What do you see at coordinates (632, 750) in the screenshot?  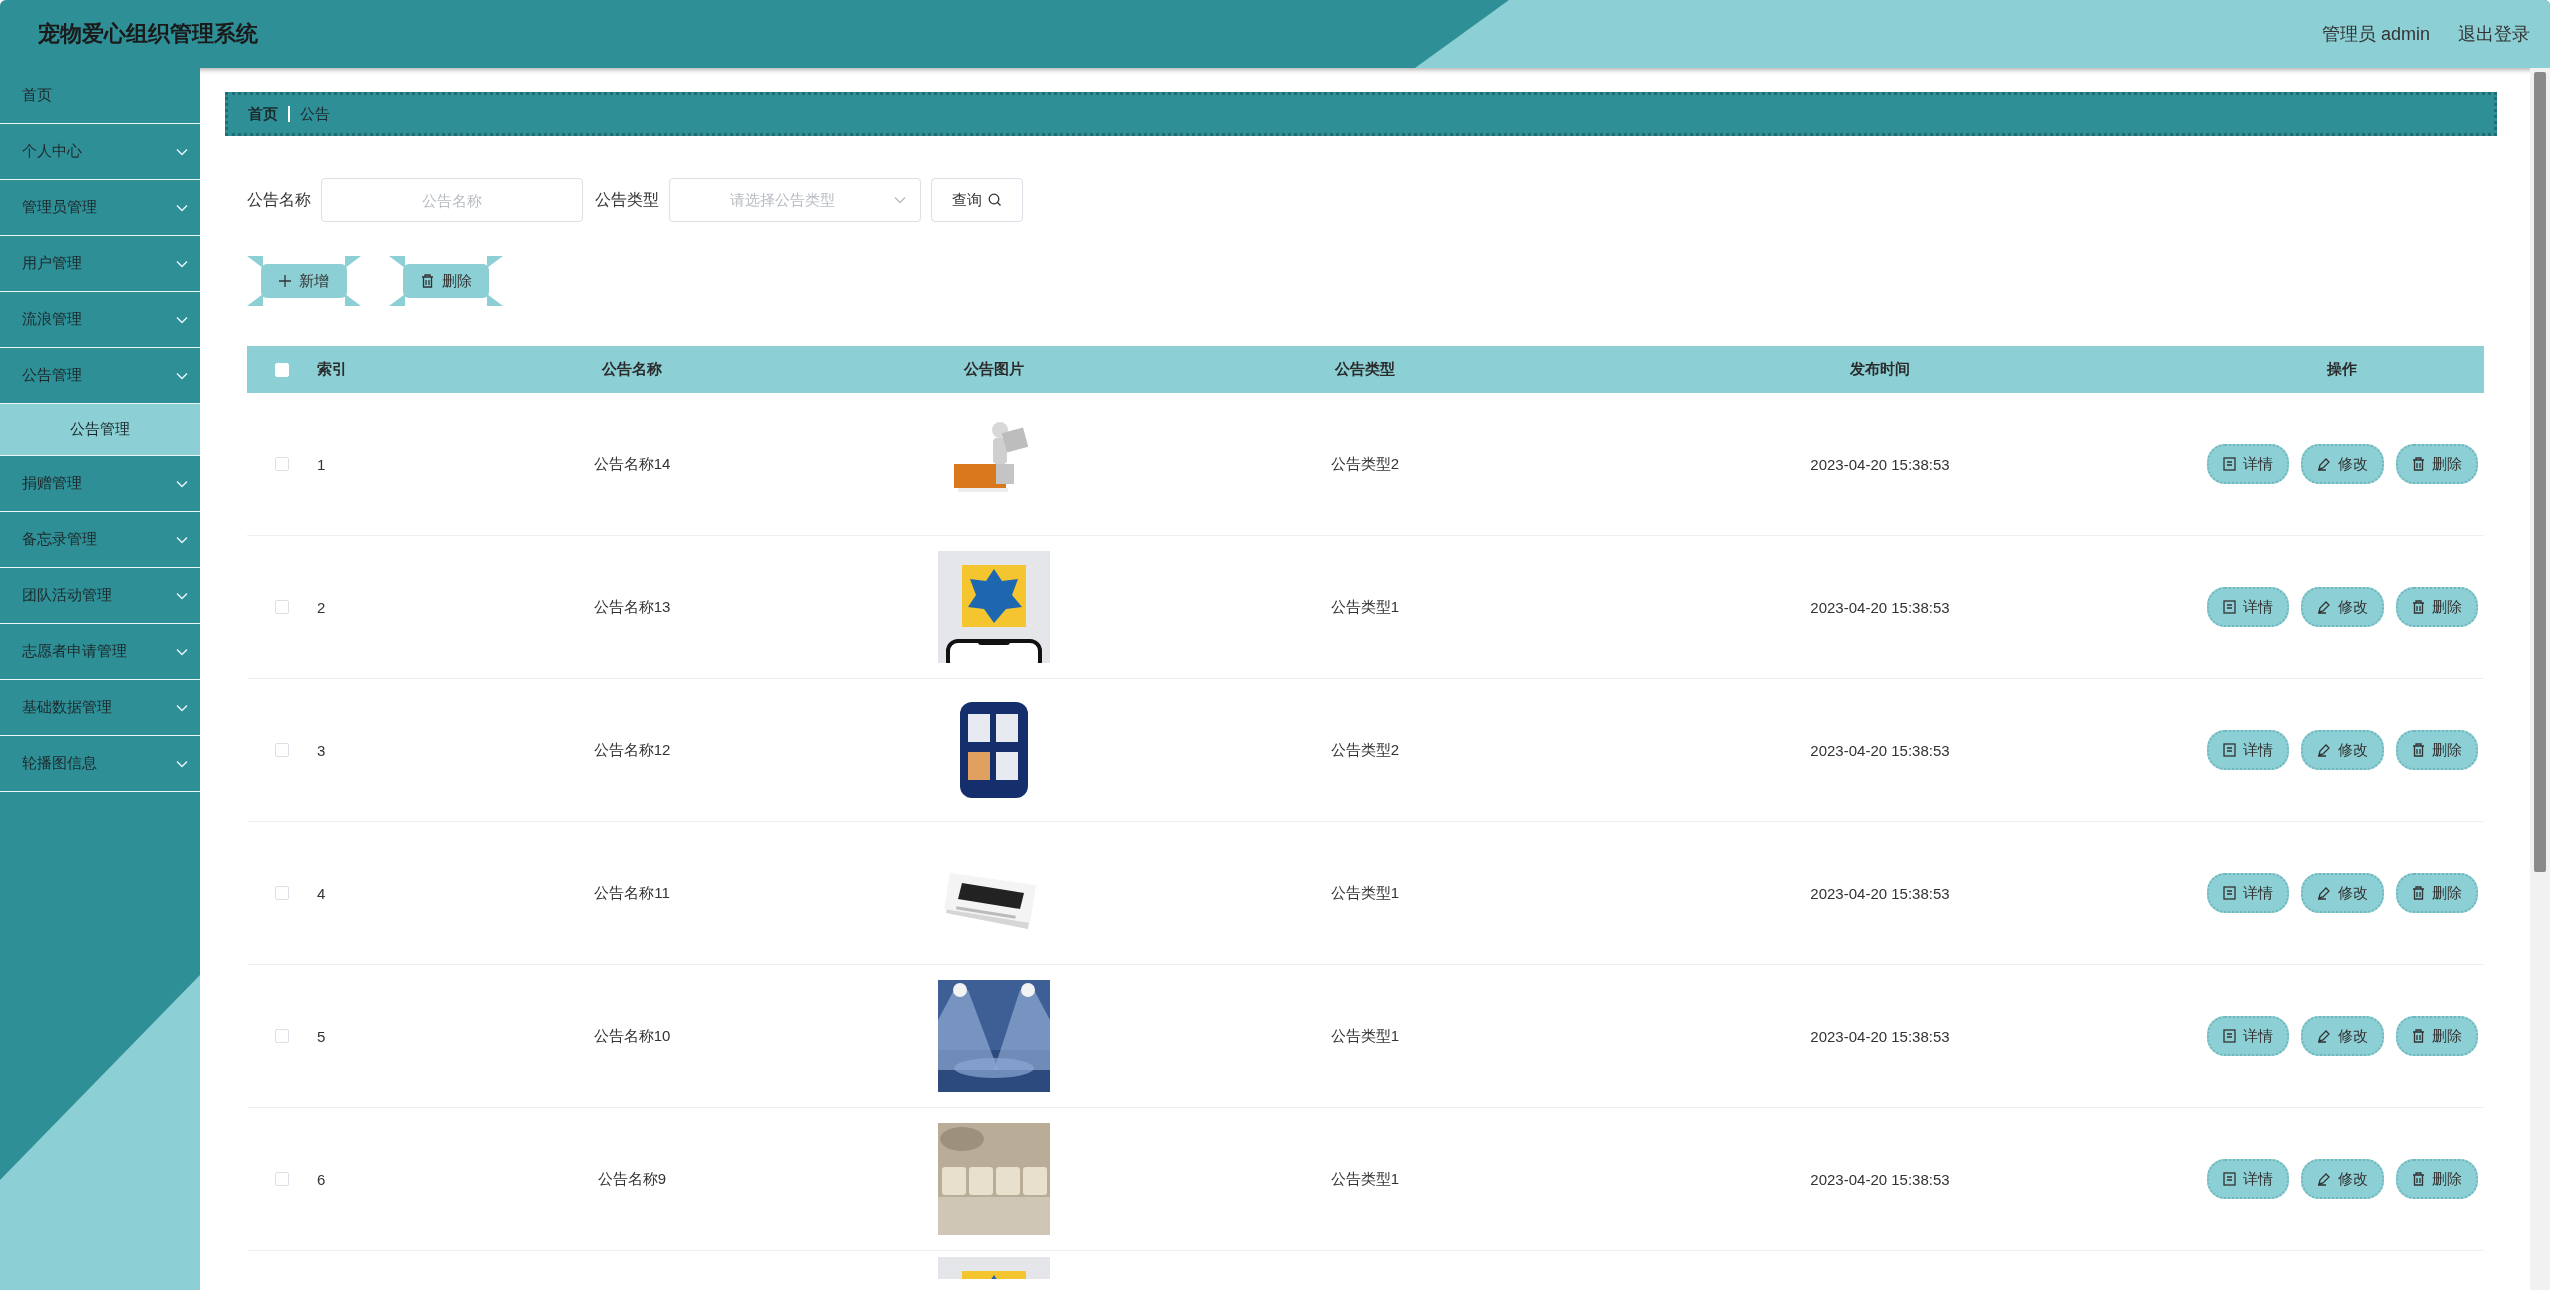 I see `table-cell: 公告名称12` at bounding box center [632, 750].